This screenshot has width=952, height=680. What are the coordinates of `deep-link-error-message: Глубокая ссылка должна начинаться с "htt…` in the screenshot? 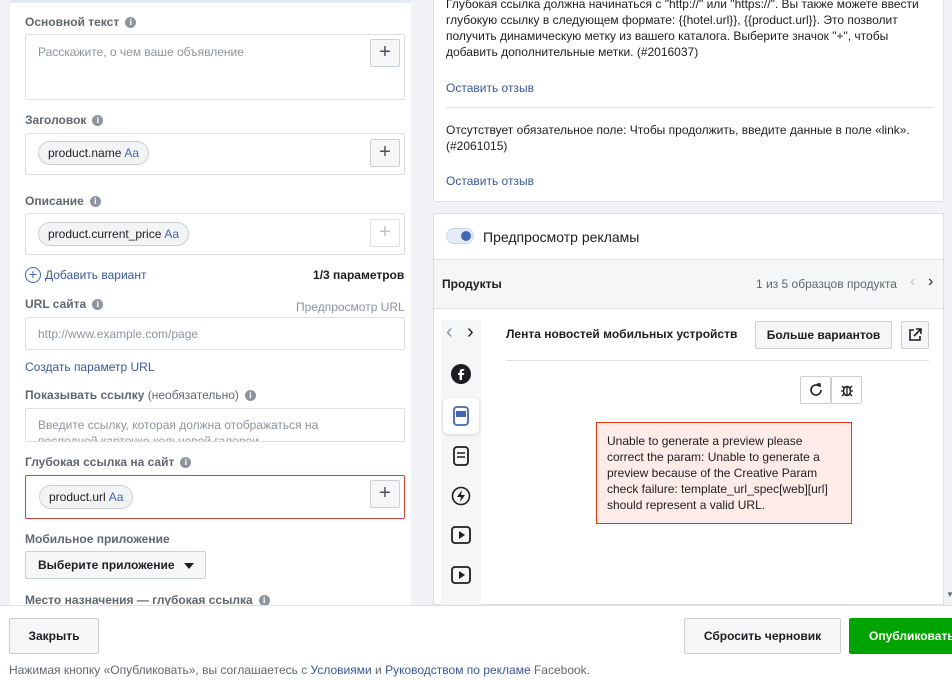 It's located at (691, 30).